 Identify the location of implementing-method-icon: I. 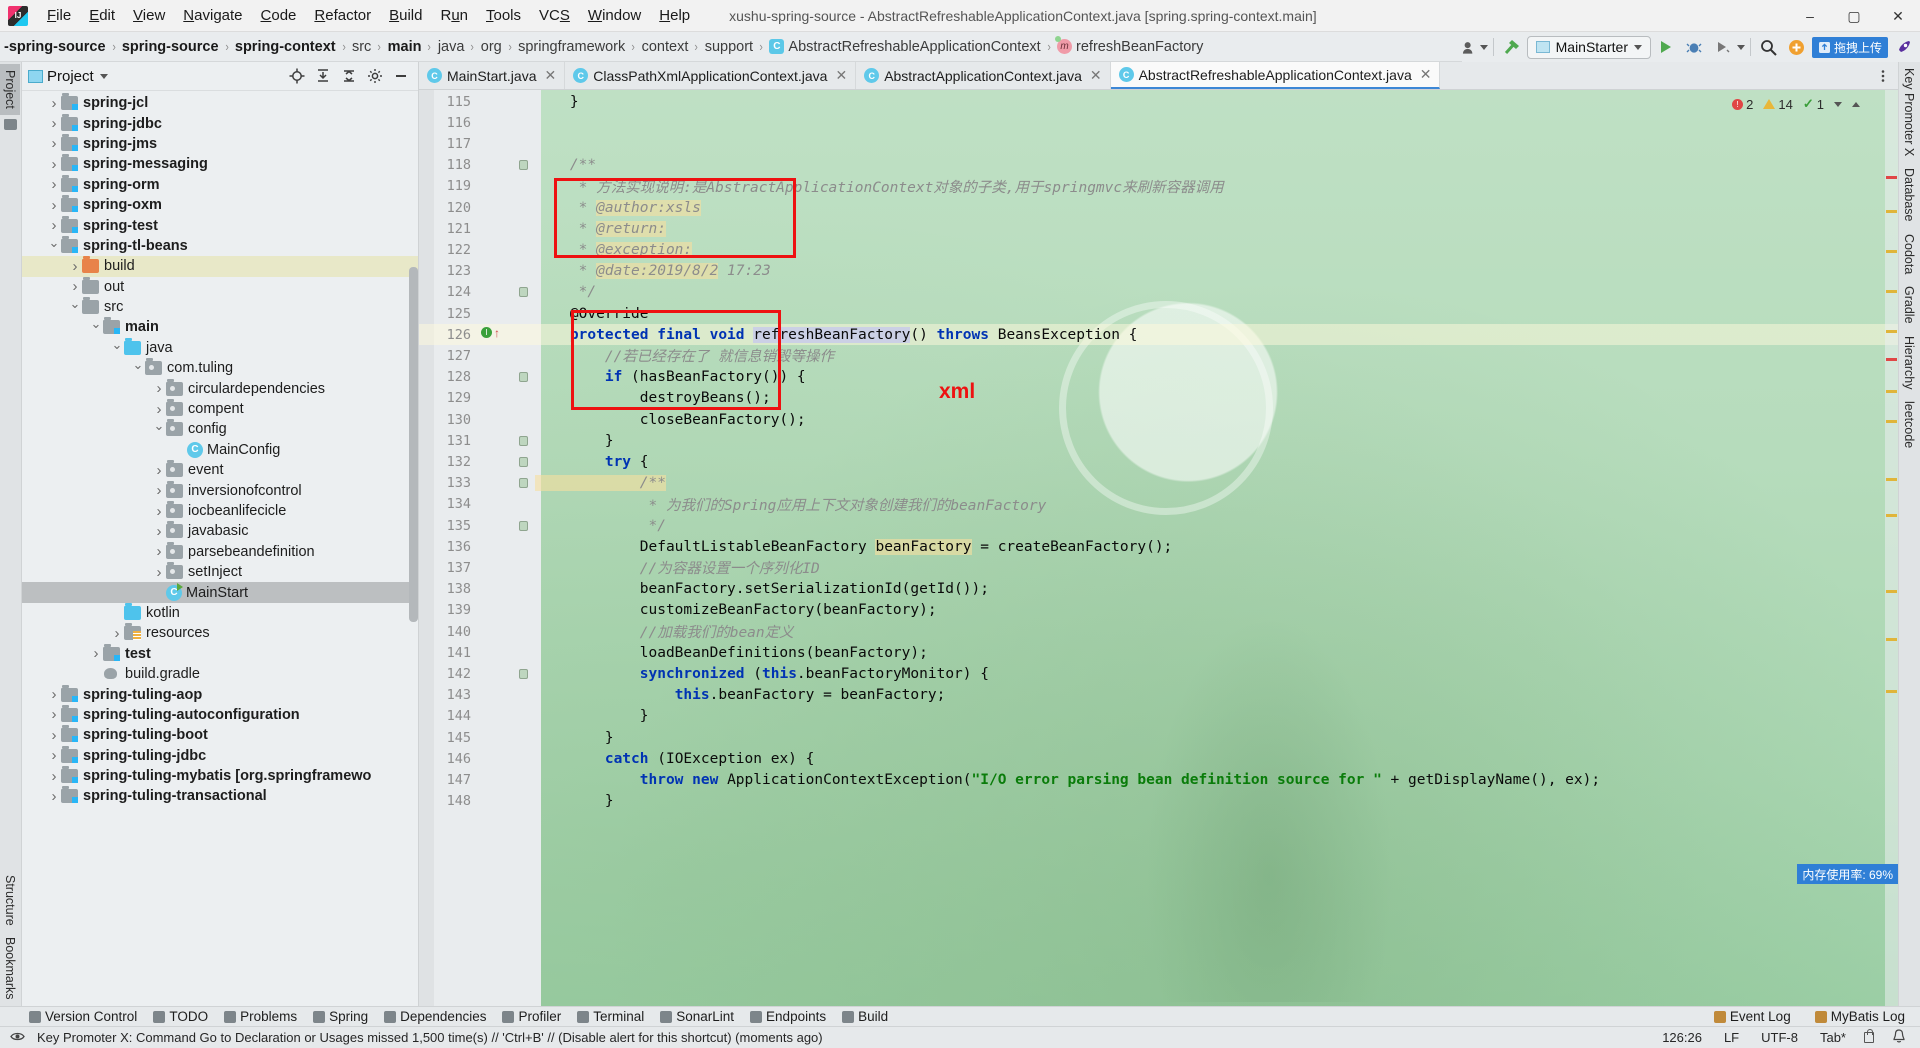
(486, 333).